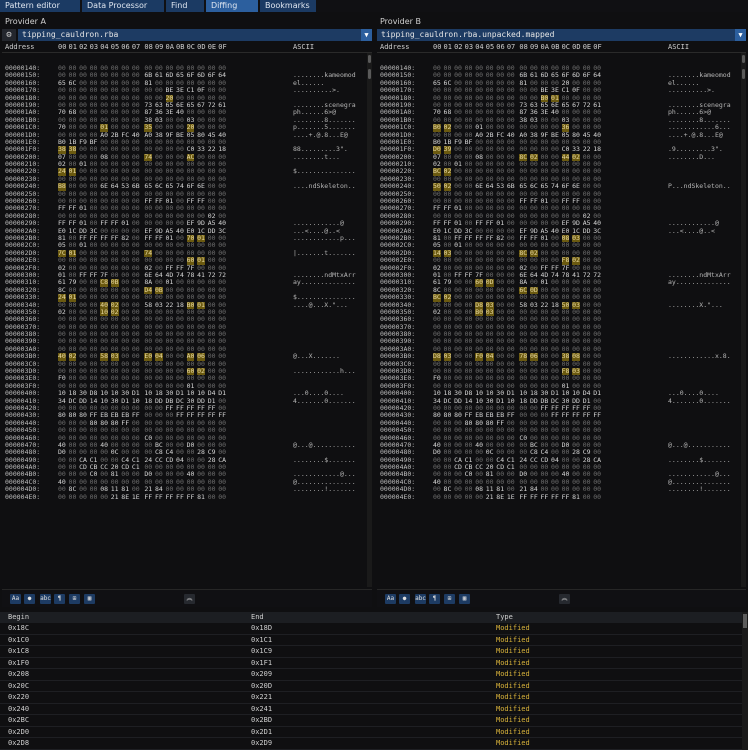 This screenshot has width=748, height=750. Describe the element at coordinates (123, 6) in the screenshot. I see `tab-data-processor: Data Processor` at that location.